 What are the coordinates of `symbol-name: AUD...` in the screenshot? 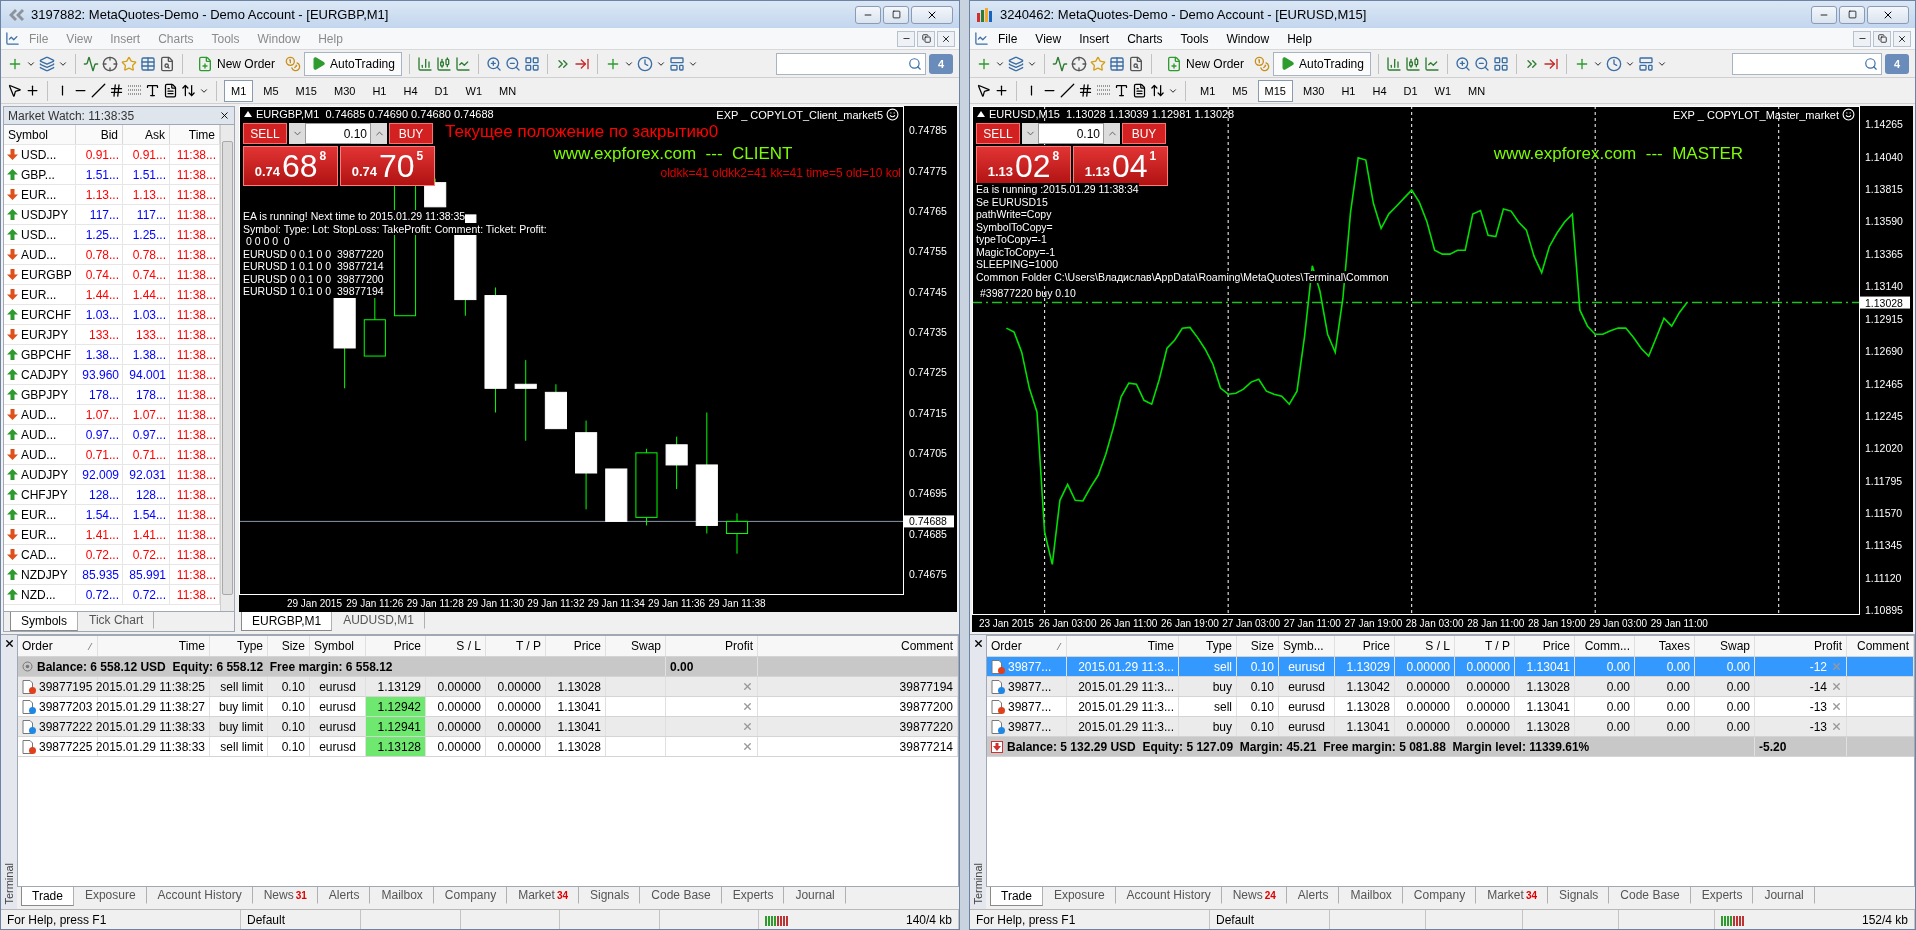 It's located at (39, 434).